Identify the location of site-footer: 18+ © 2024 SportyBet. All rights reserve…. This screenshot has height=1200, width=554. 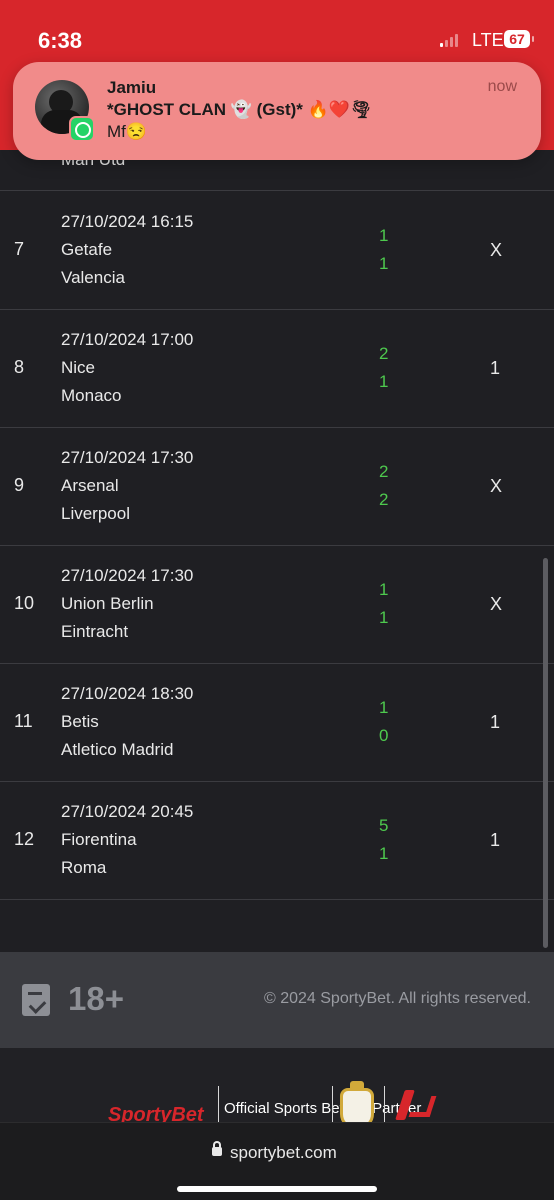
(277, 1000).